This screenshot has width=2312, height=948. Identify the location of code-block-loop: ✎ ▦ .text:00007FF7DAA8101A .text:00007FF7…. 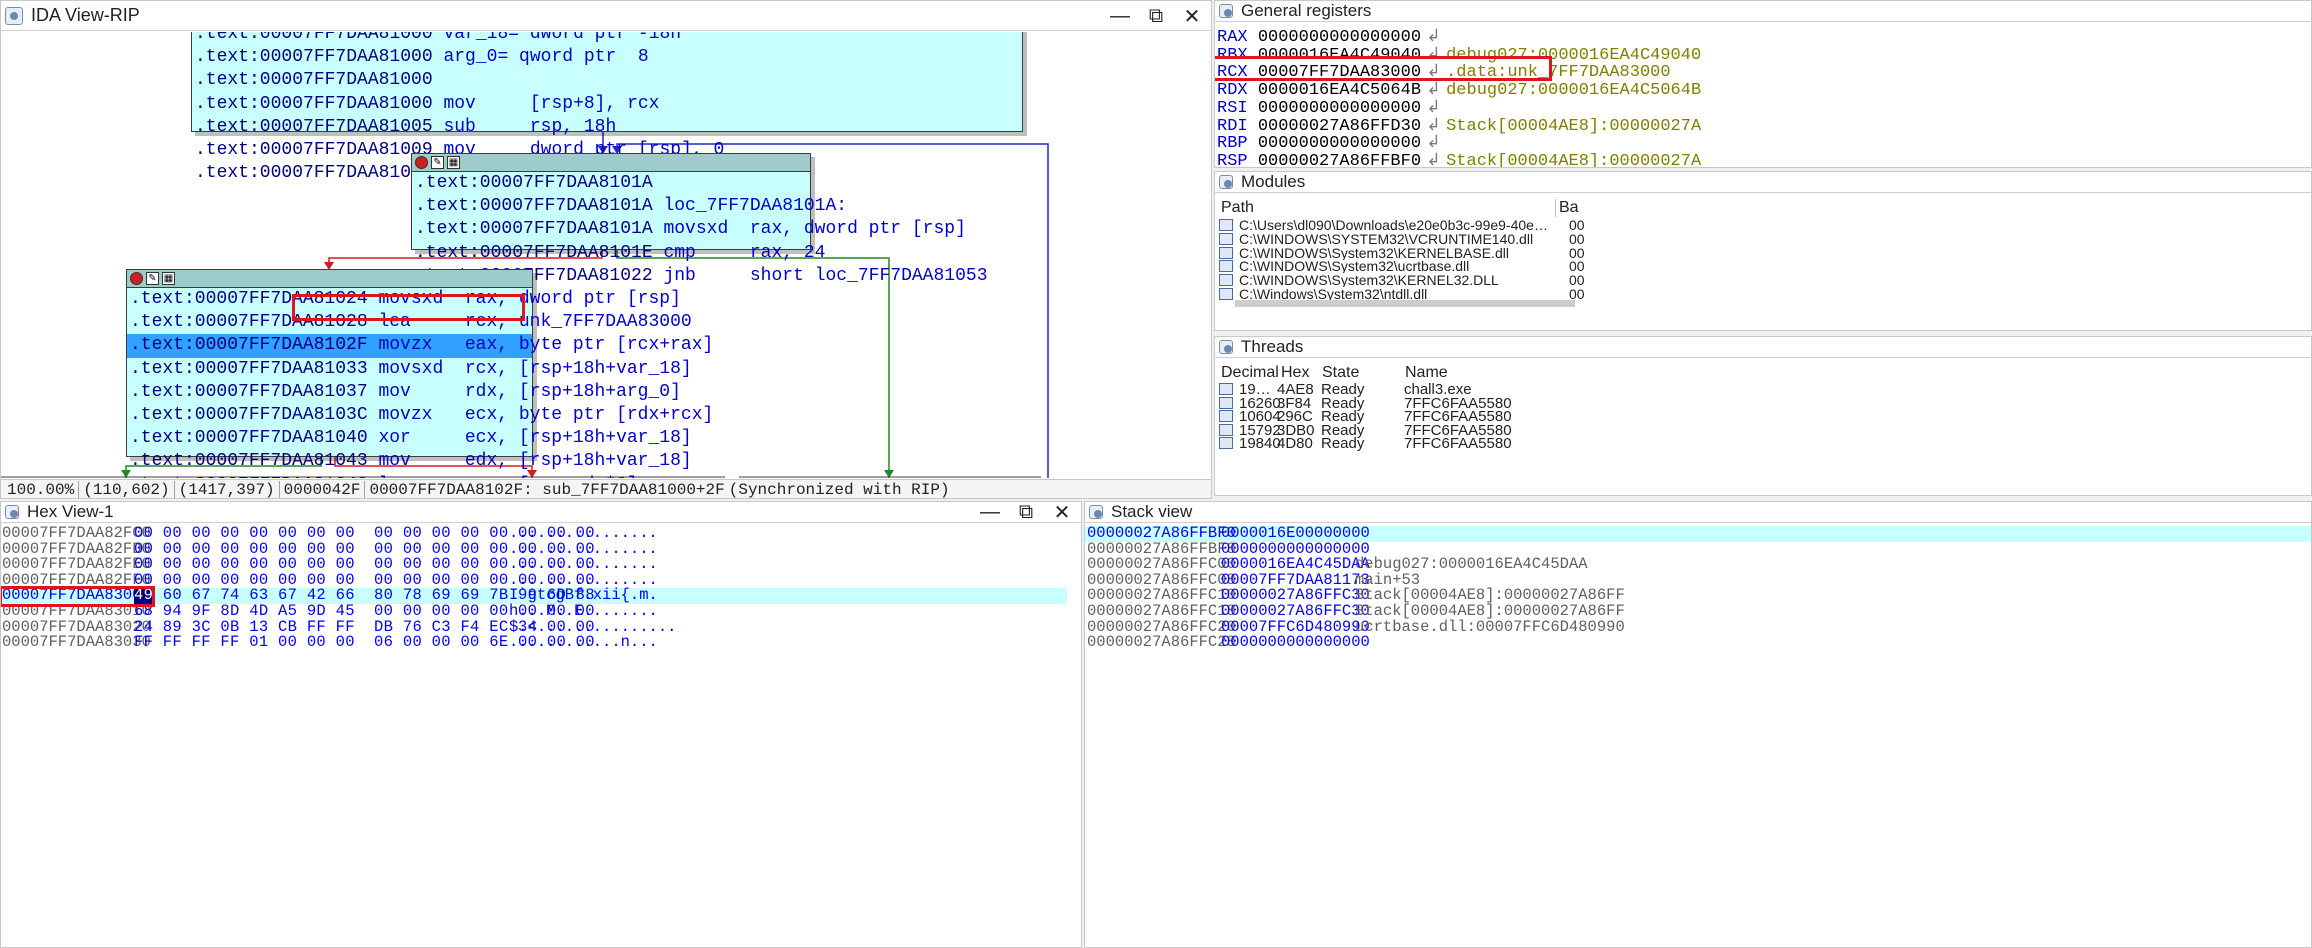
(699, 219).